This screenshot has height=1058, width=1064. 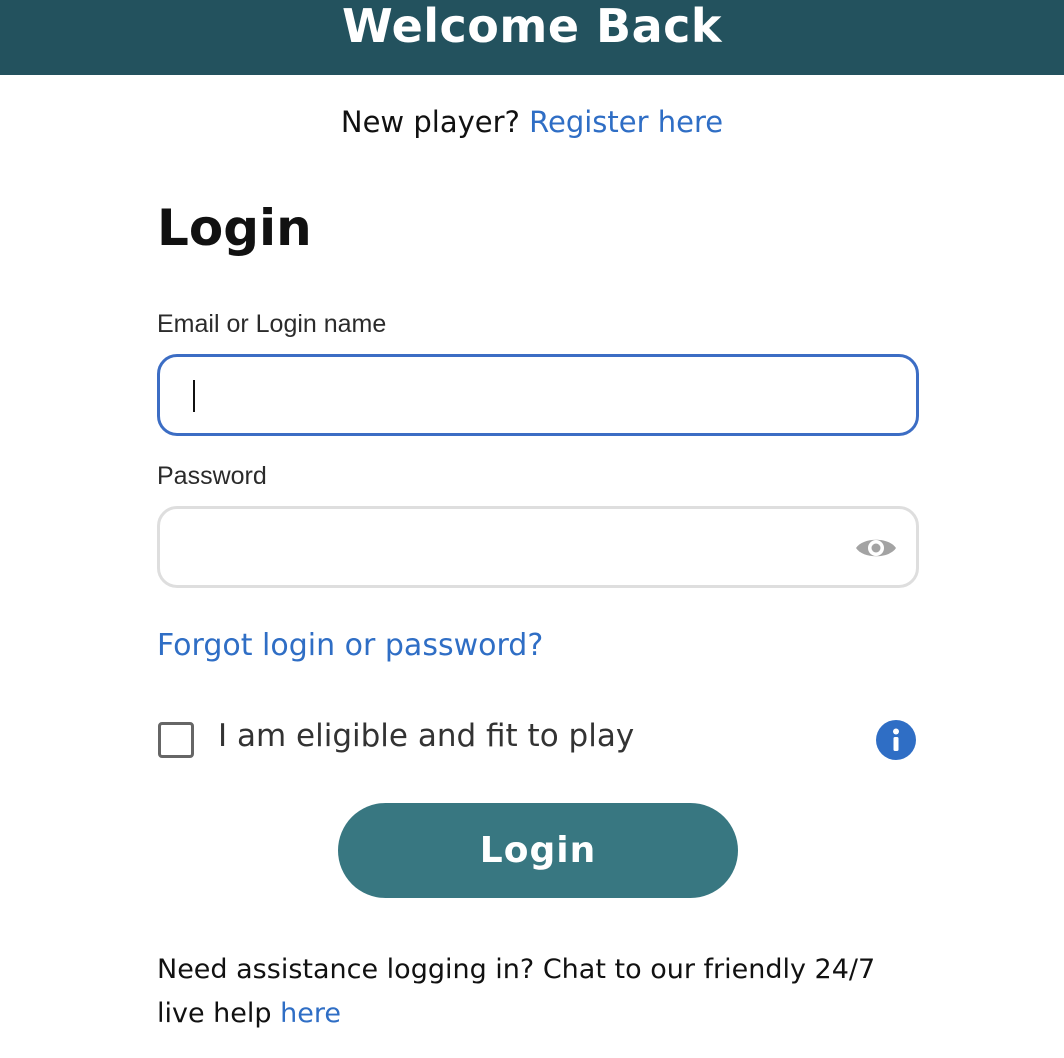 I want to click on info-icon, so click(x=896, y=740).